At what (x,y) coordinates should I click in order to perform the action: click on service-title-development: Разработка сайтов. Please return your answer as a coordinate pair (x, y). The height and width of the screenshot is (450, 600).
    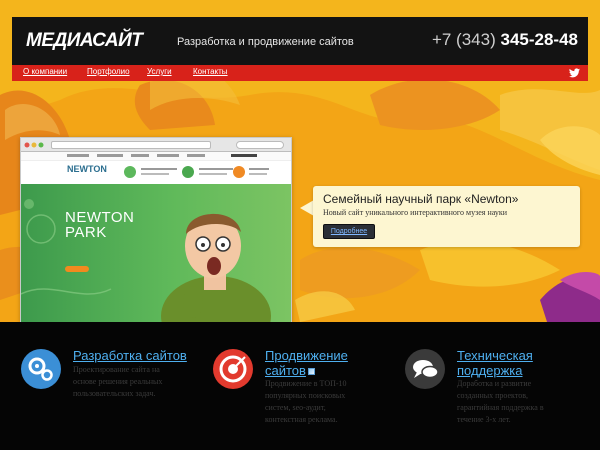
    Looking at the image, I should click on (130, 355).